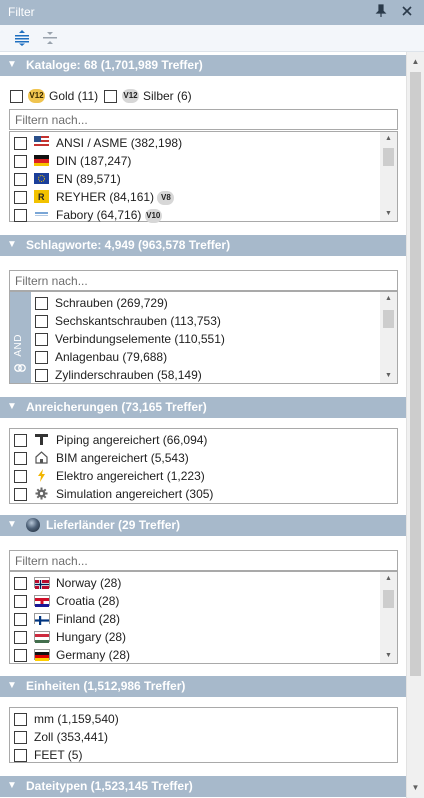 The height and width of the screenshot is (798, 424). What do you see at coordinates (74, 96) in the screenshot?
I see `gold-label: Gold (11)` at bounding box center [74, 96].